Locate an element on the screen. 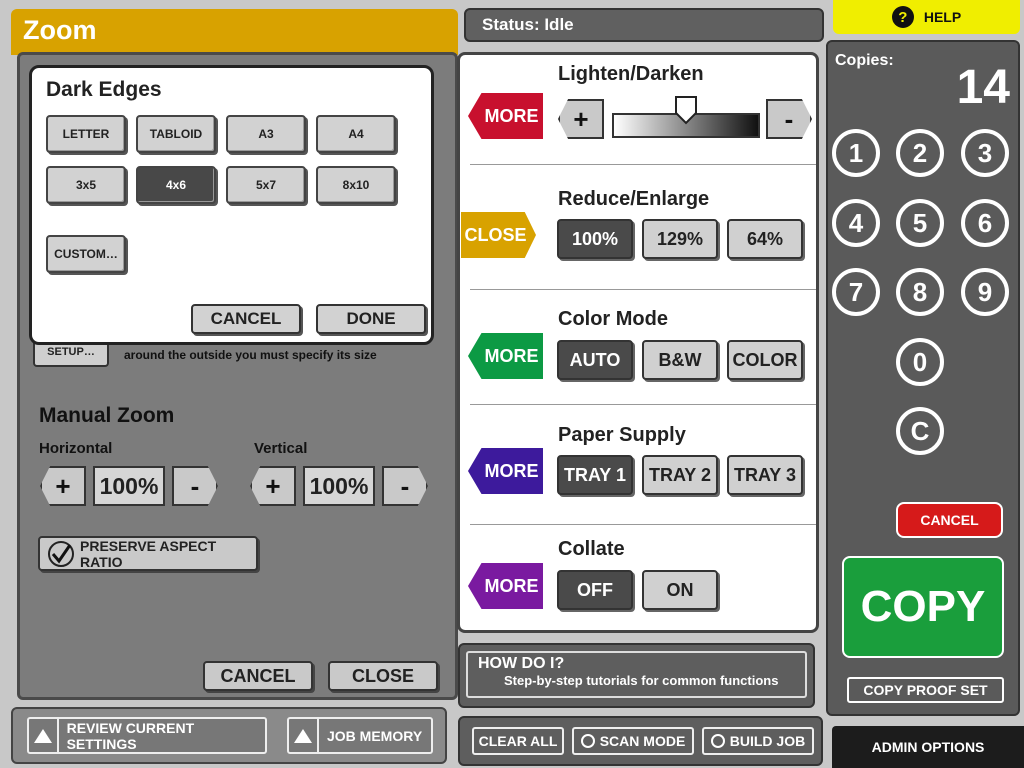  help-button: ? HELP is located at coordinates (926, 17).